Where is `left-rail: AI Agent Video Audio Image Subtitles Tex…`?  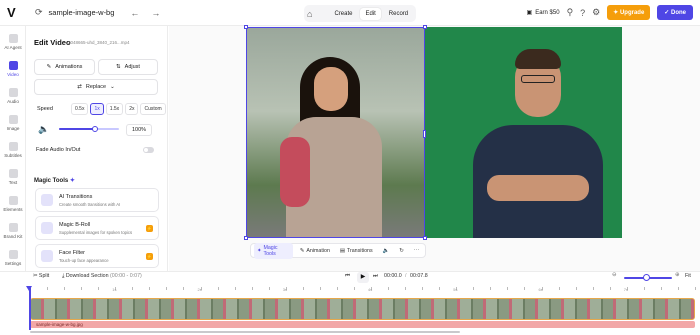
left-rail: AI Agent Video Audio Image Subtitles Tex… is located at coordinates (13, 148).